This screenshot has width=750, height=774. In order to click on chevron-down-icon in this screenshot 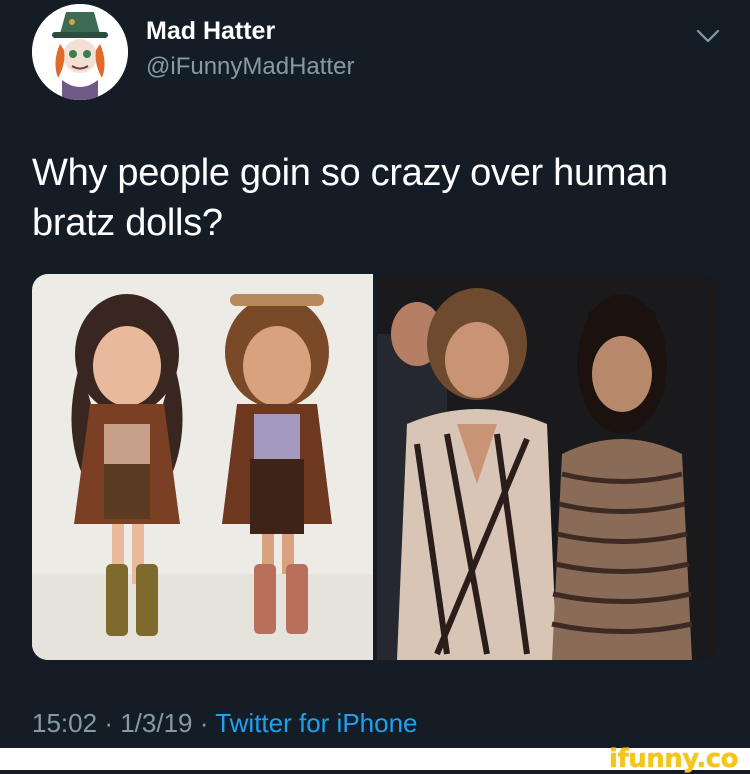, I will do `click(708, 36)`.